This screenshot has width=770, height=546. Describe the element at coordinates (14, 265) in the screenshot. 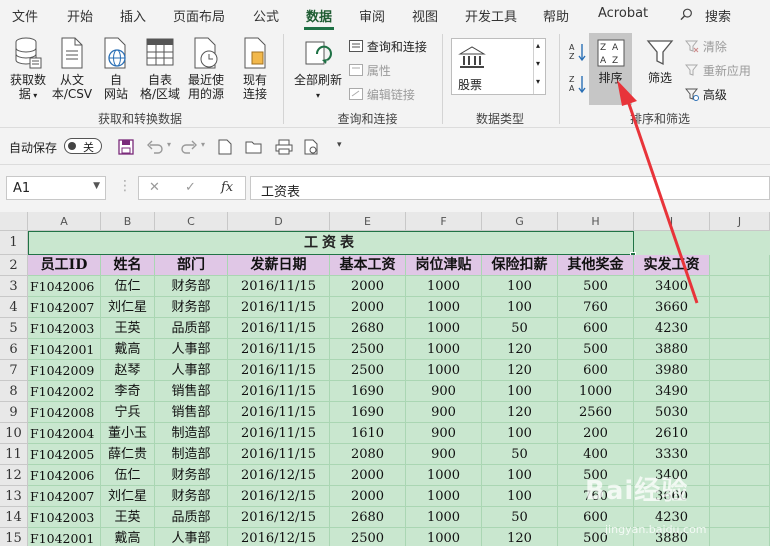

I see `row-header: 2` at that location.